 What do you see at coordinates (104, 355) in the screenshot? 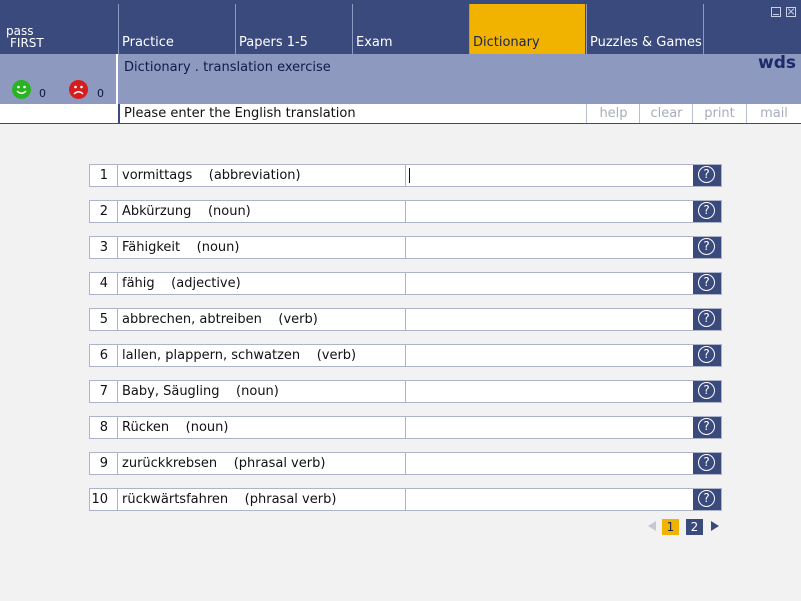
I see `row-number: 6` at bounding box center [104, 355].